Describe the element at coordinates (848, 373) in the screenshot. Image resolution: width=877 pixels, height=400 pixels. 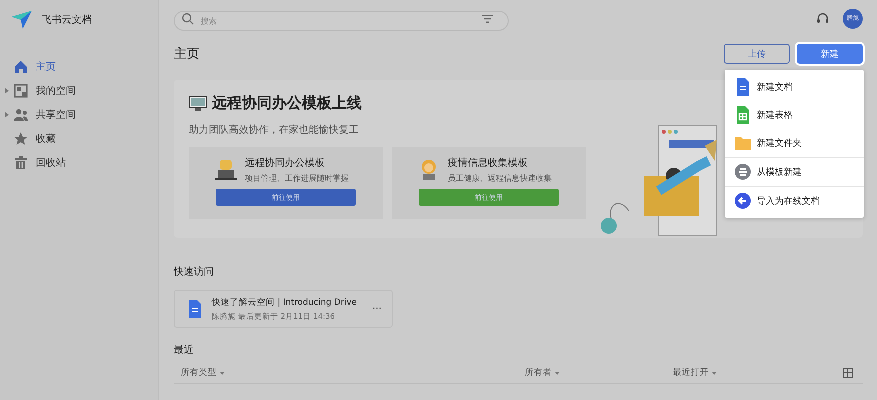
I see `grid-view-icon` at that location.